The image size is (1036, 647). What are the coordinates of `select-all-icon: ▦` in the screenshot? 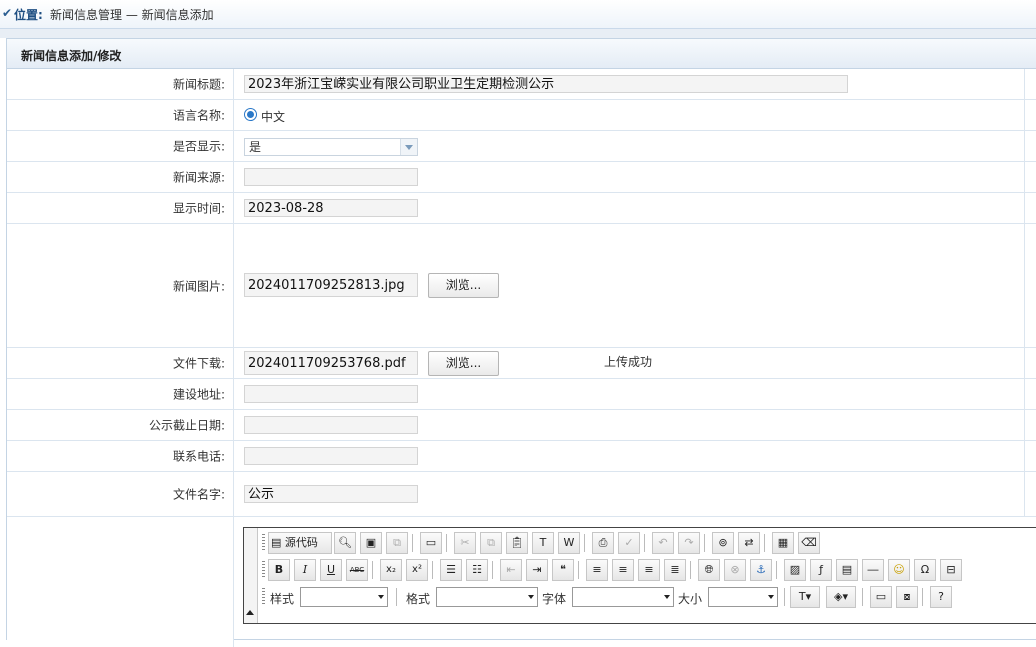 It's located at (783, 543).